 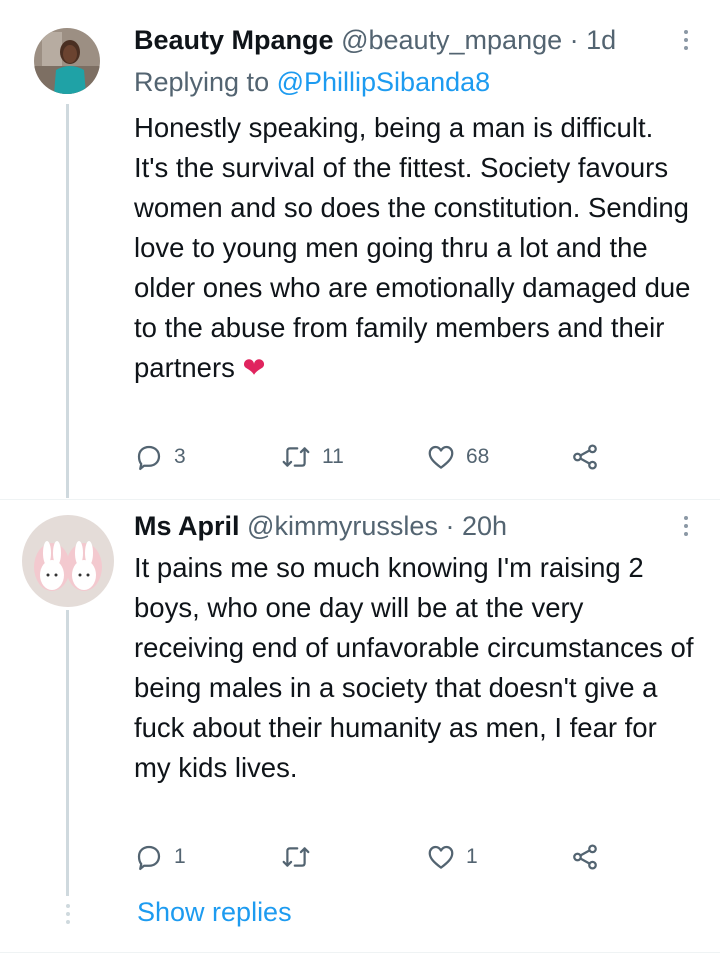 I want to click on tweet-actions: 1 1, so click(x=374, y=859).